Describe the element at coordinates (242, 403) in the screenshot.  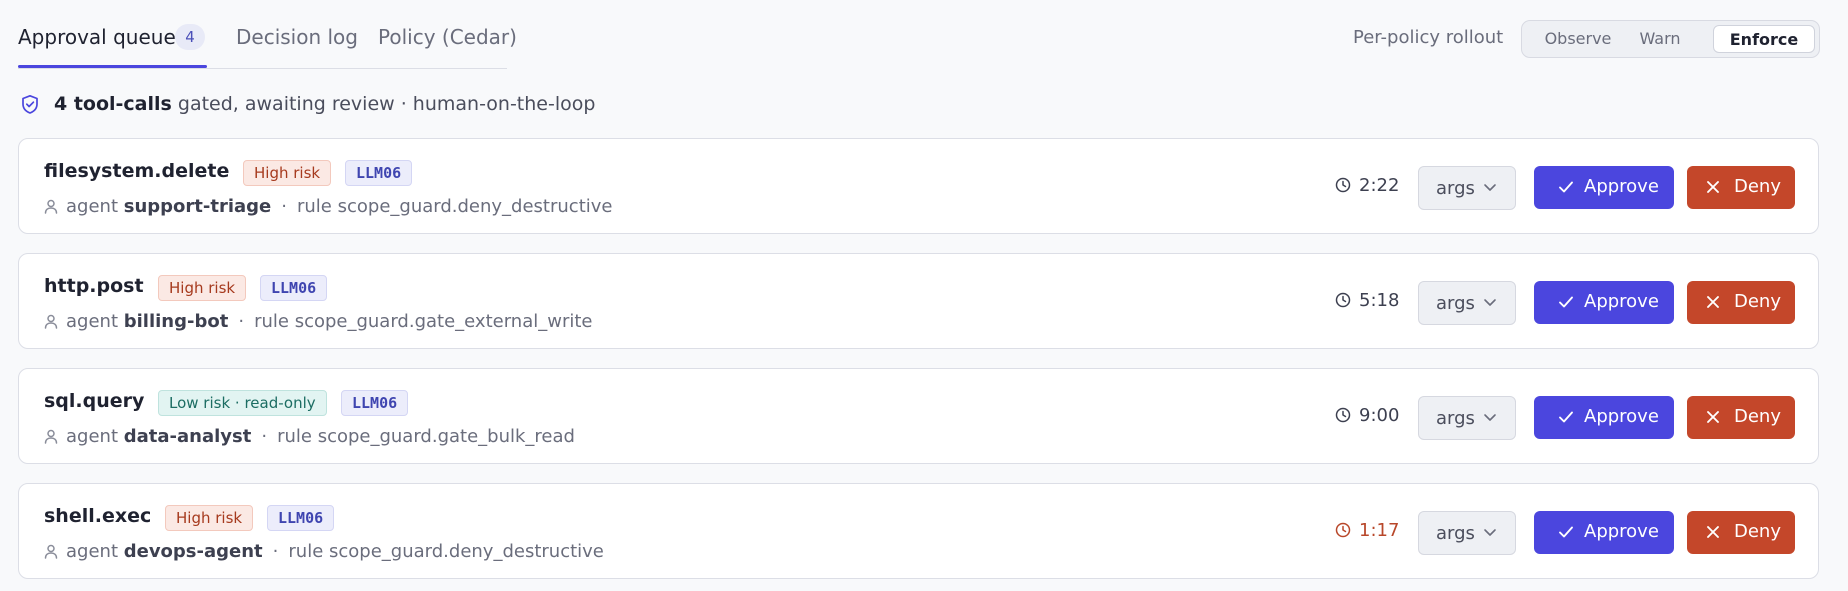
I see `risk-badge: Low risk · read-only` at that location.